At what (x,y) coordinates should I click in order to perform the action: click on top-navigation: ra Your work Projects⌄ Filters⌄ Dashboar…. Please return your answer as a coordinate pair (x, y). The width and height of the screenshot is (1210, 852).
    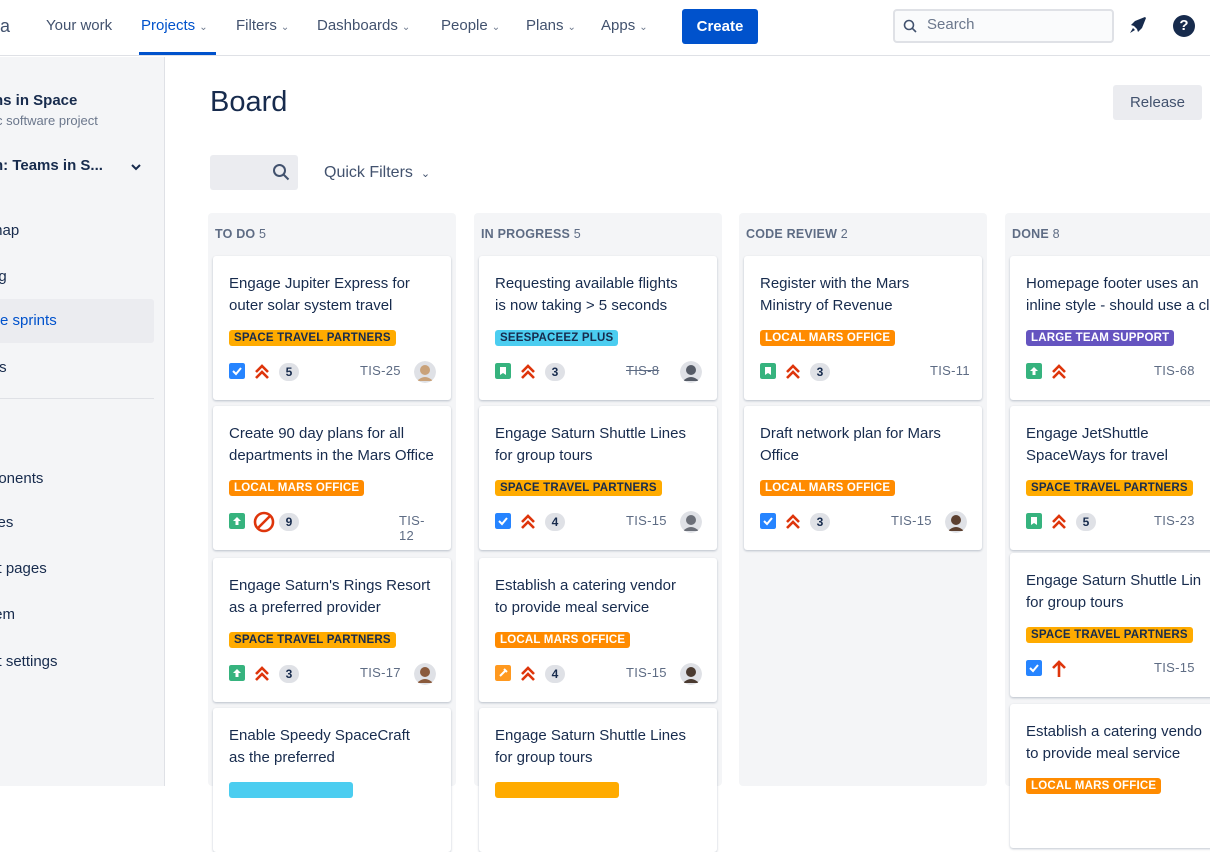
    Looking at the image, I should click on (605, 28).